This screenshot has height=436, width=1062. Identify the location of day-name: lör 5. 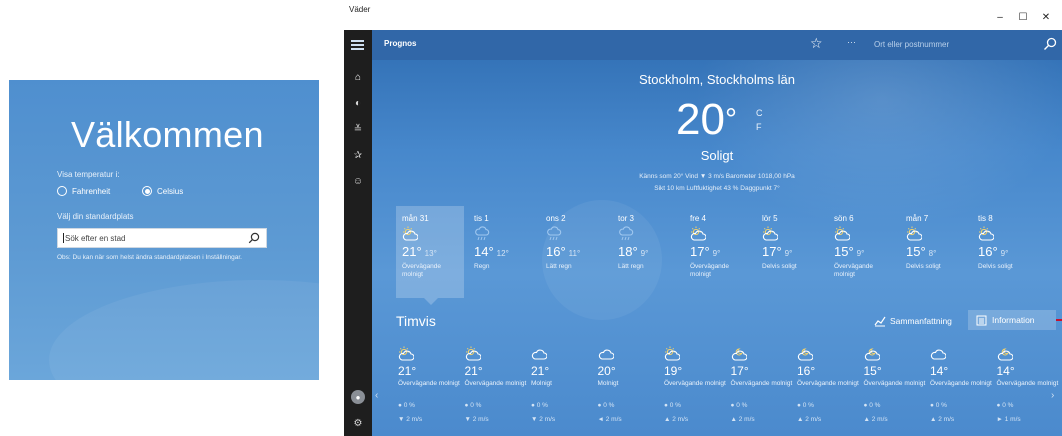
(770, 218).